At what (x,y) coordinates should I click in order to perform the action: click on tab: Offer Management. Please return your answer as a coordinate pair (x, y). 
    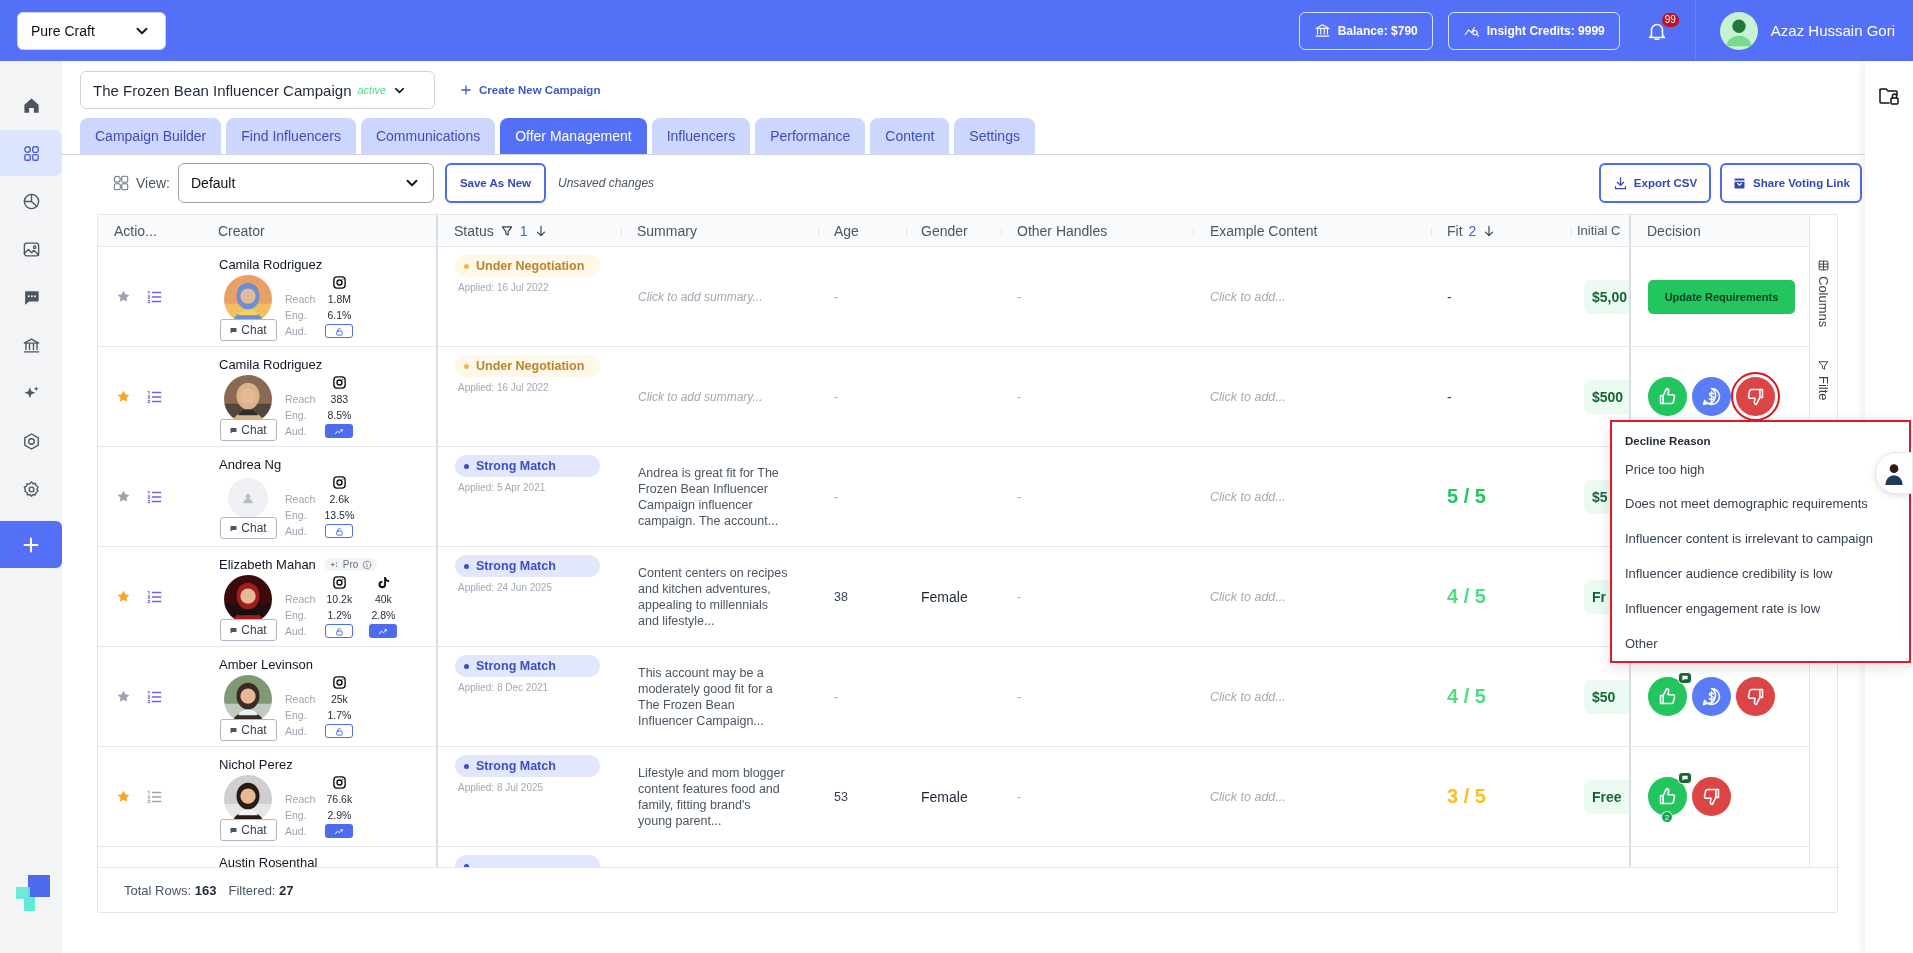
    Looking at the image, I should click on (573, 136).